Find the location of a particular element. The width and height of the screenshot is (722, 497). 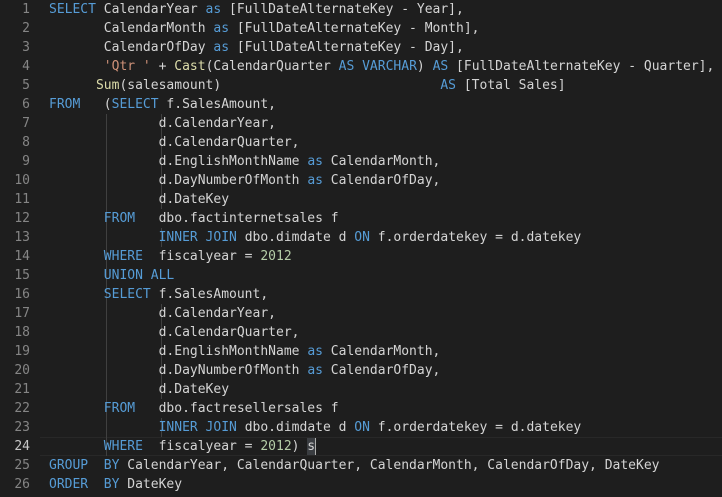

code-line: WHERE fiscalyear = 2012) s is located at coordinates (209, 446).